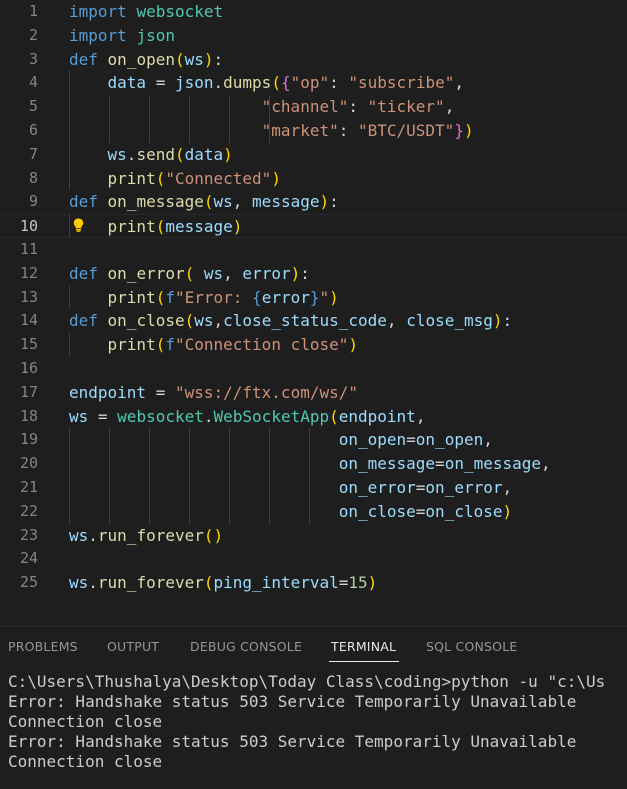 This screenshot has height=789, width=627. What do you see at coordinates (313, 440) in the screenshot?
I see `code-line: 19 on_open=on_open,` at bounding box center [313, 440].